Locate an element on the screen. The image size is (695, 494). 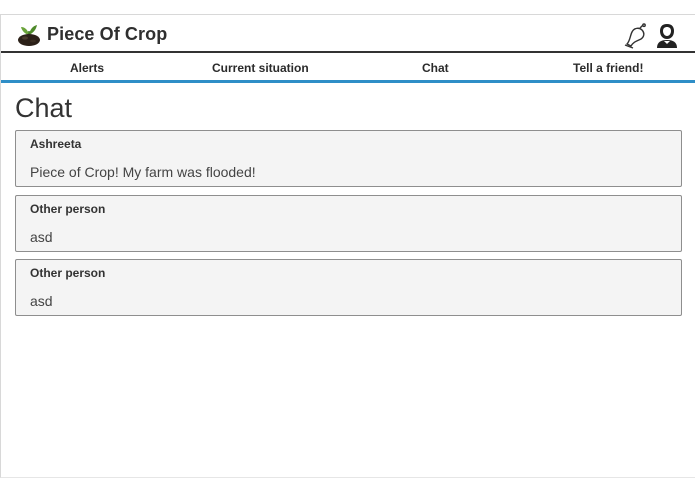
nav-item-chat: Chat is located at coordinates (435, 68).